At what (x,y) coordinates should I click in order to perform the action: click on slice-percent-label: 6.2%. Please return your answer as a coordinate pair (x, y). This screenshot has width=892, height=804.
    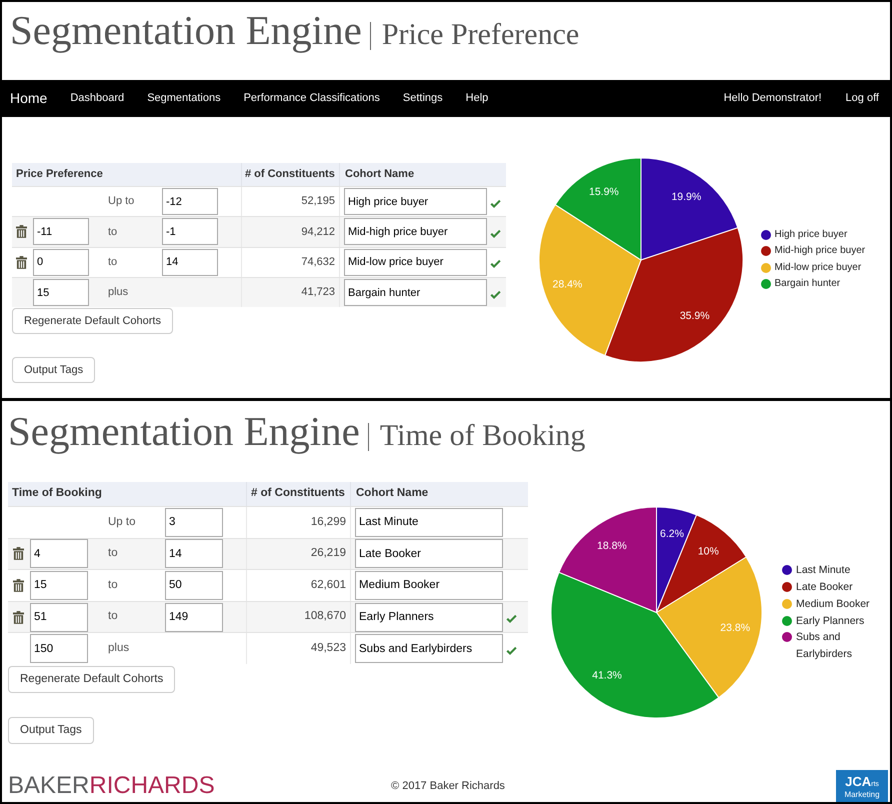
    Looking at the image, I should click on (672, 534).